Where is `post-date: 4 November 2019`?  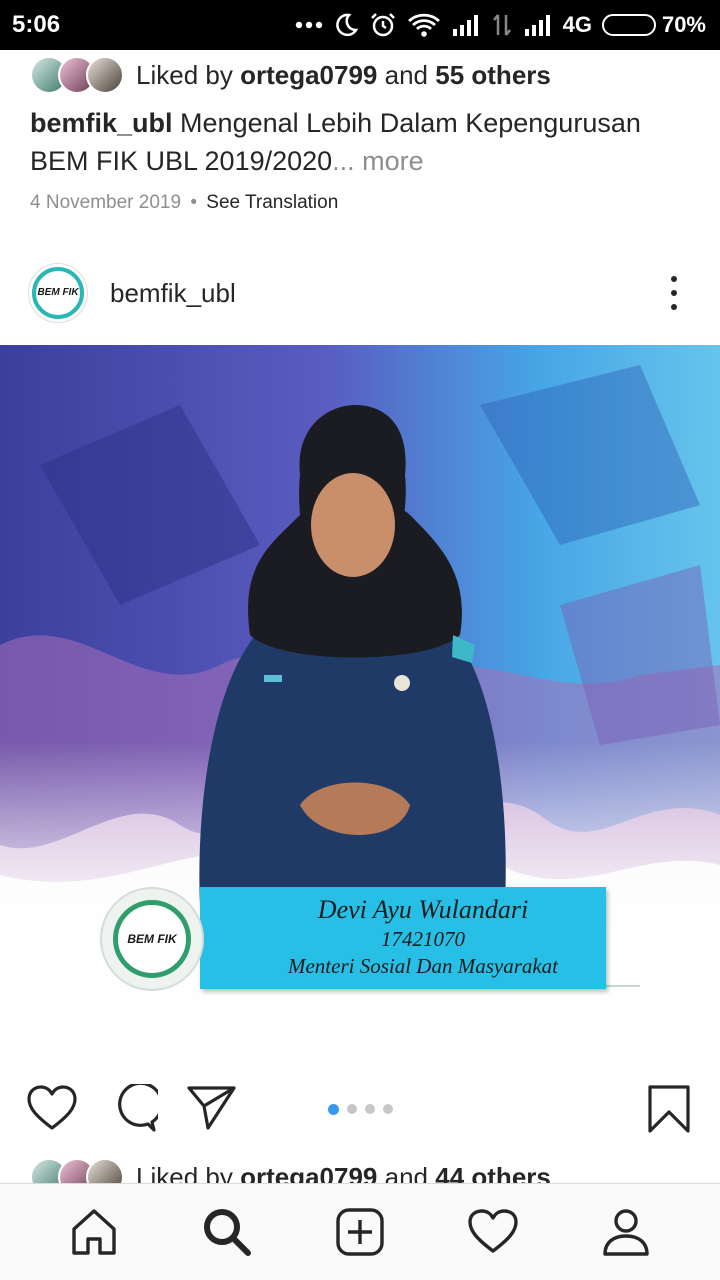 post-date: 4 November 2019 is located at coordinates (106, 202).